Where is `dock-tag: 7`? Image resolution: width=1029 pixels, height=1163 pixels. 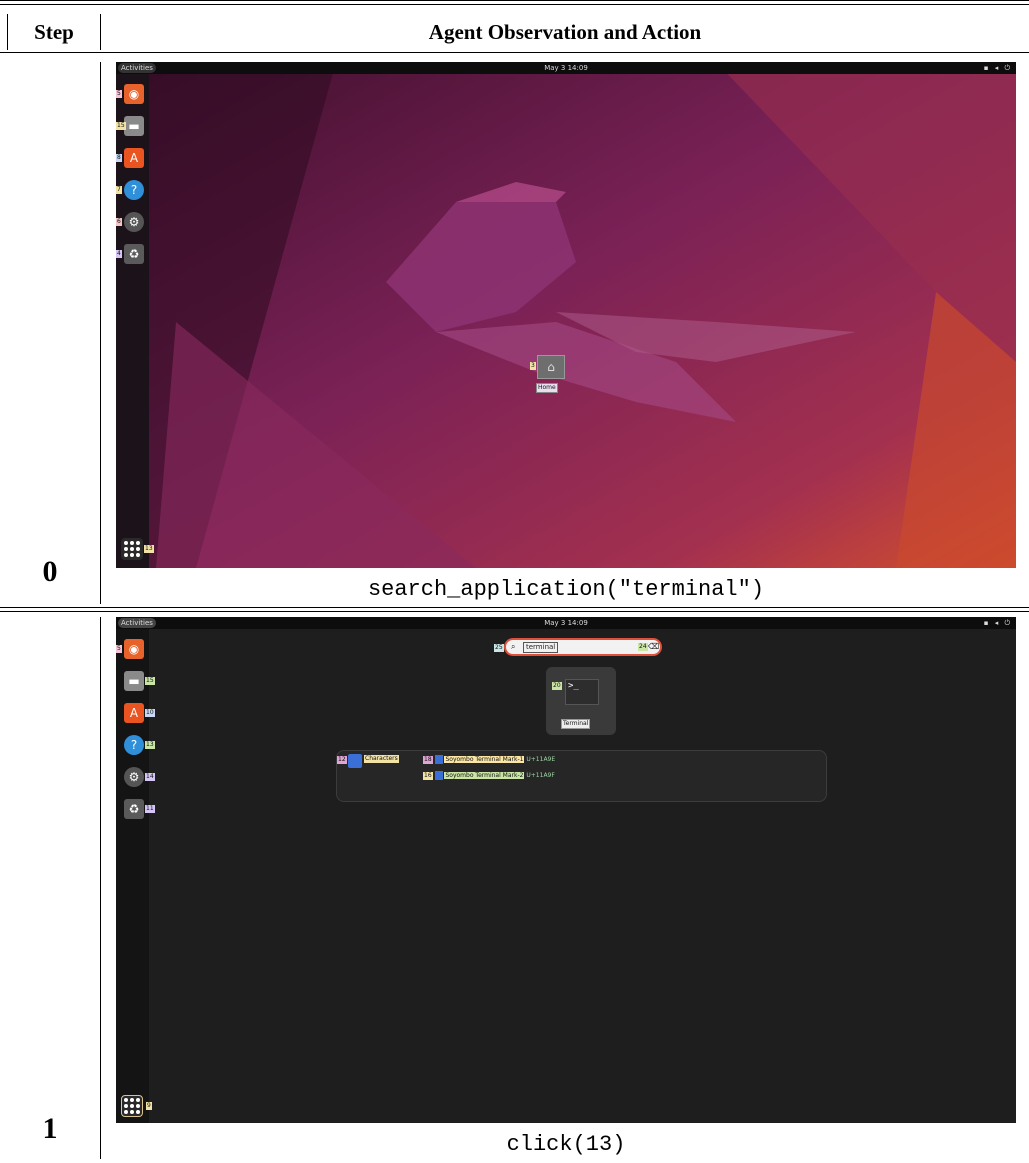 dock-tag: 7 is located at coordinates (119, 190).